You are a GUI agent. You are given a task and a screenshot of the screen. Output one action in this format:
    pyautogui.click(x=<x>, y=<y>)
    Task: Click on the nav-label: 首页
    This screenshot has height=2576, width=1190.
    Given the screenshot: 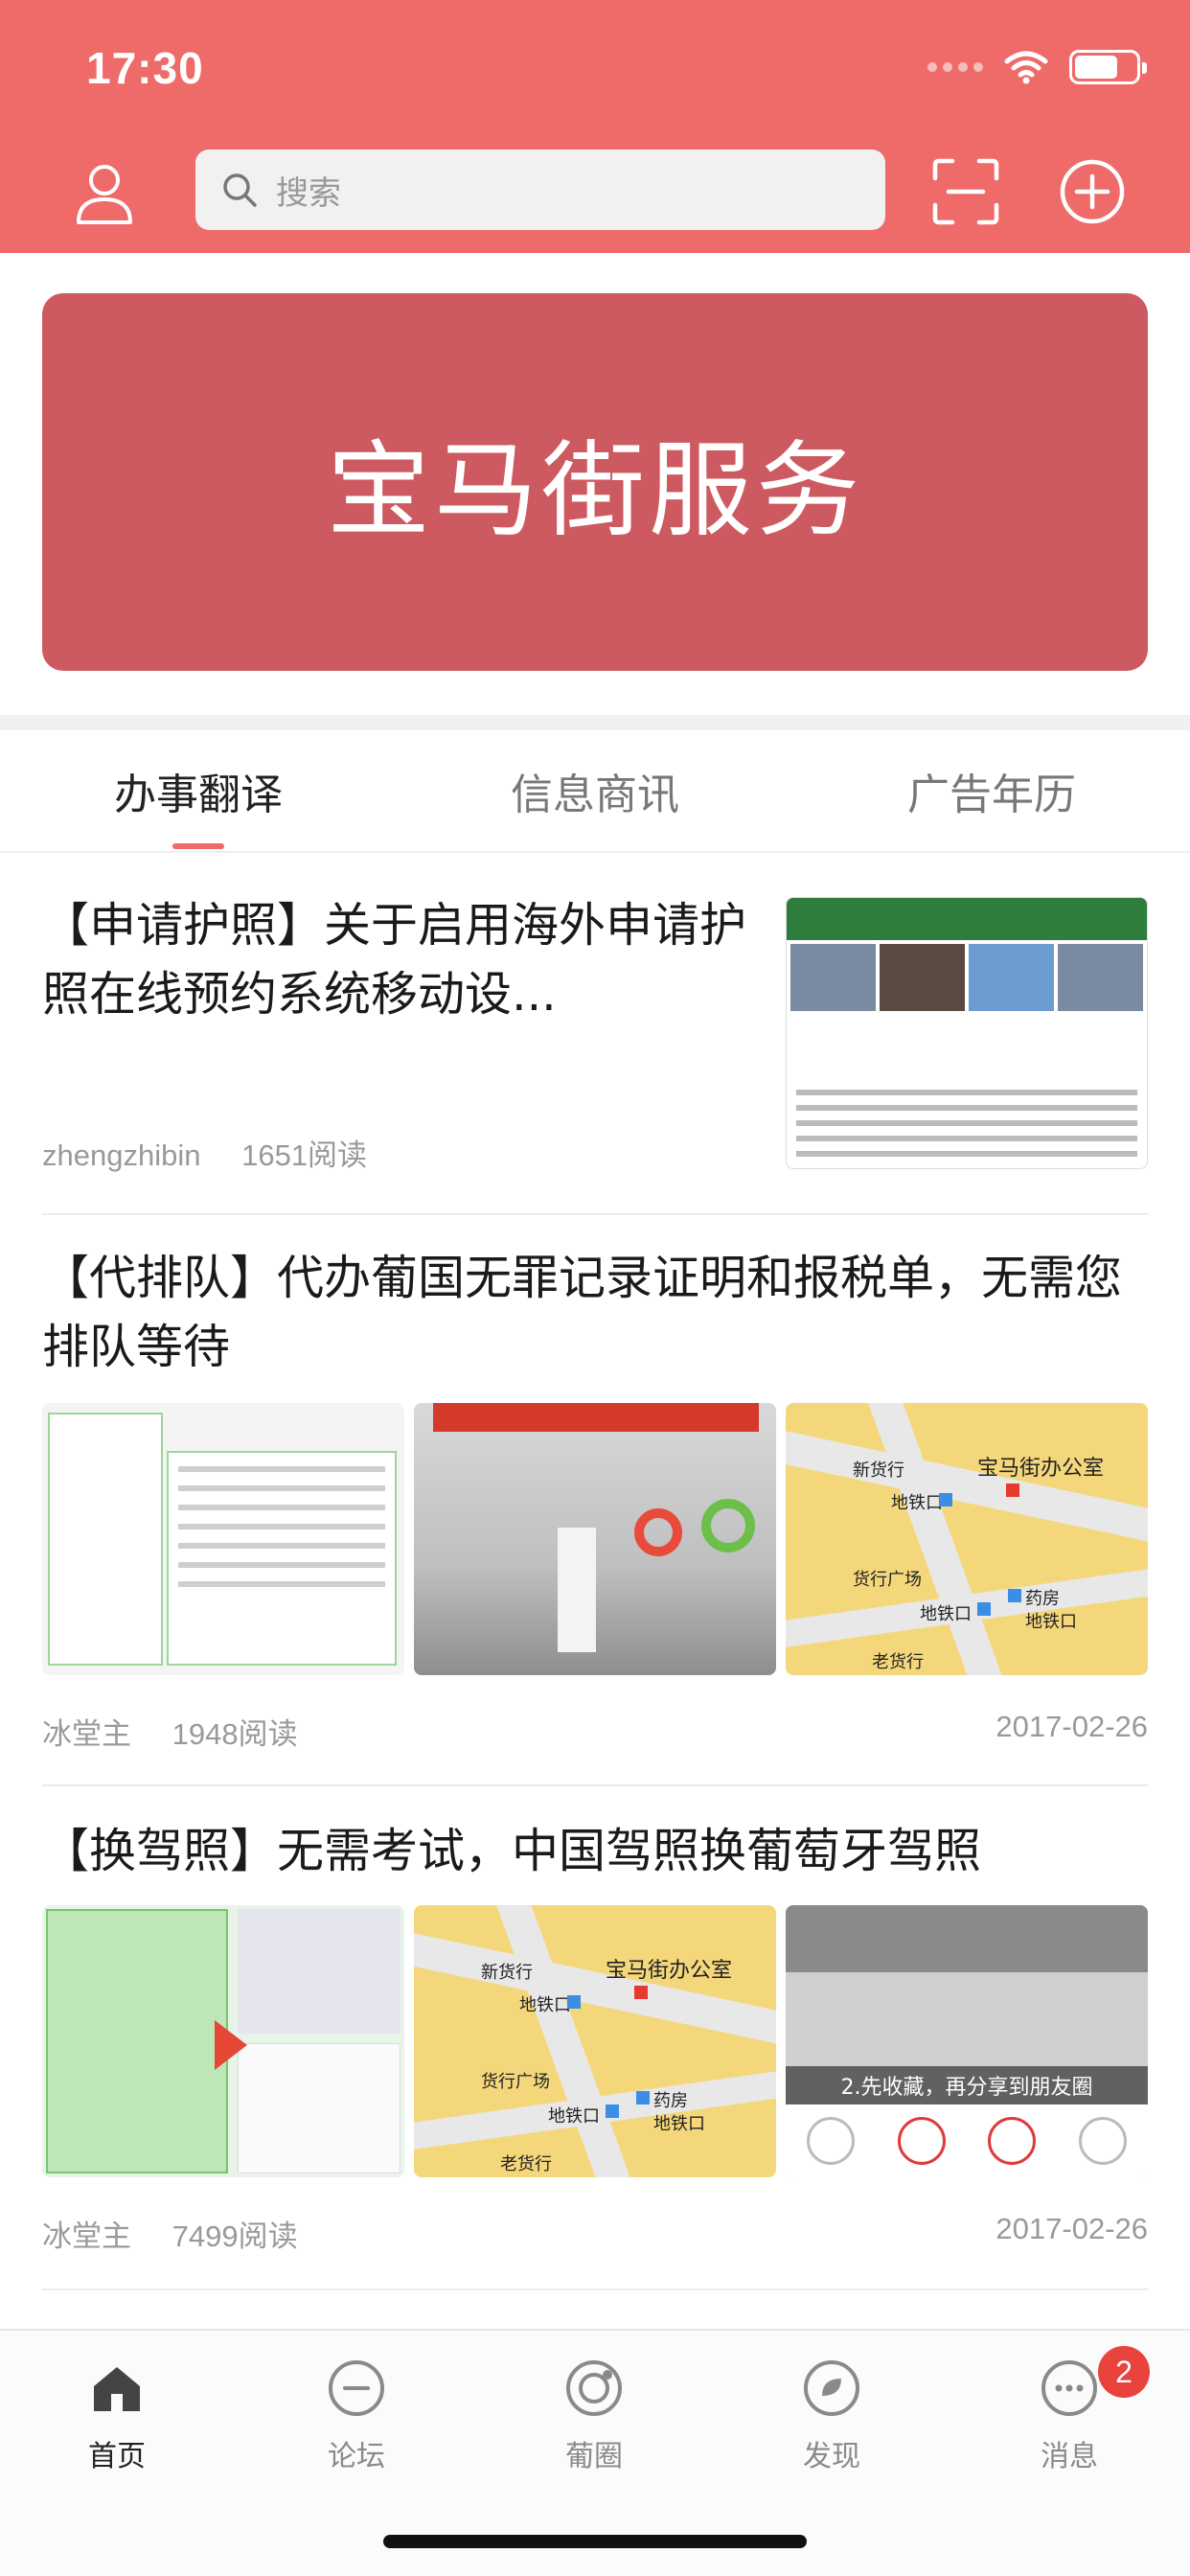 What is the action you would take?
    pyautogui.click(x=117, y=2456)
    